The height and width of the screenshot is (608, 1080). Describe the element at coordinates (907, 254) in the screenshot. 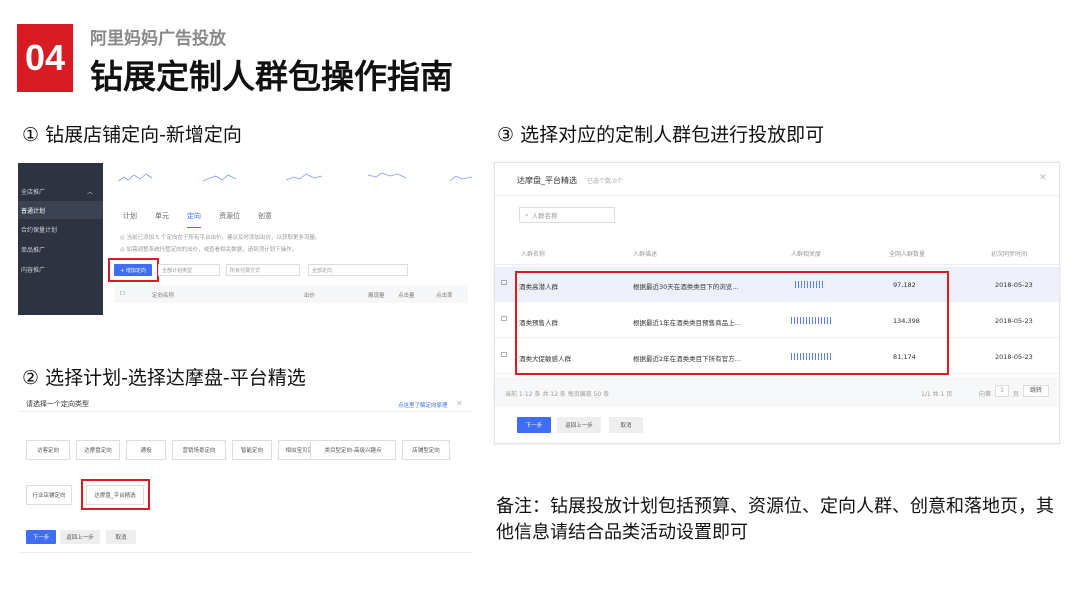

I see `col-count: 全网人群数量` at that location.